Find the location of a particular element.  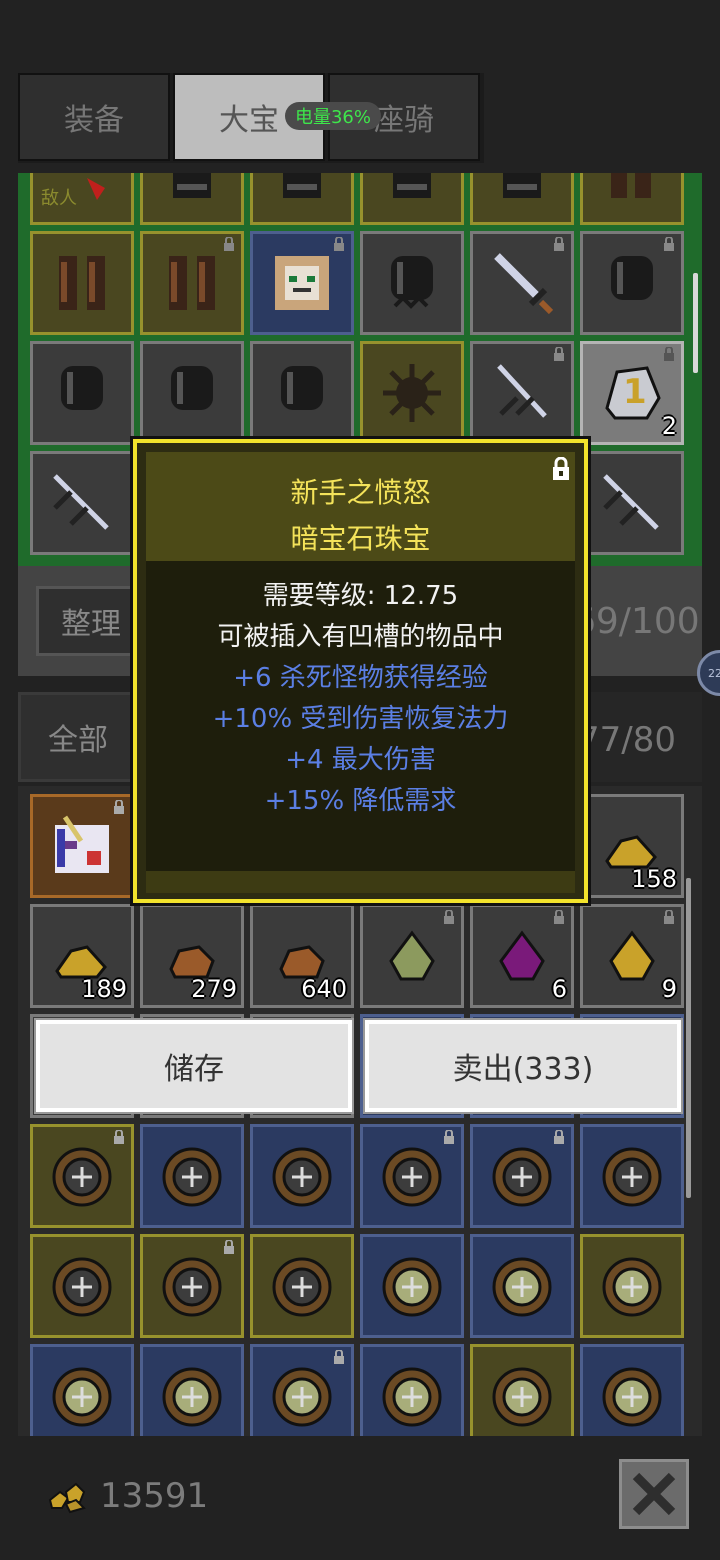

item-stat: +6 杀死怪物获得经验 is located at coordinates (360, 678).